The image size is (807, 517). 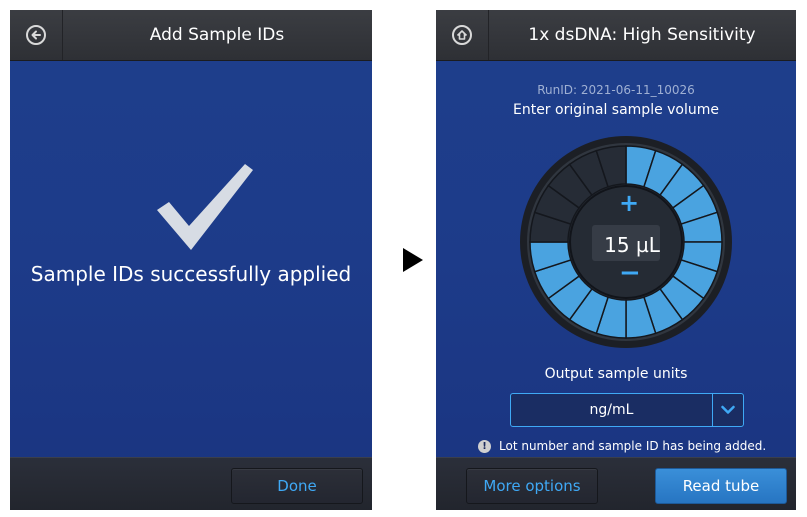 I want to click on home-button, so click(x=462, y=35).